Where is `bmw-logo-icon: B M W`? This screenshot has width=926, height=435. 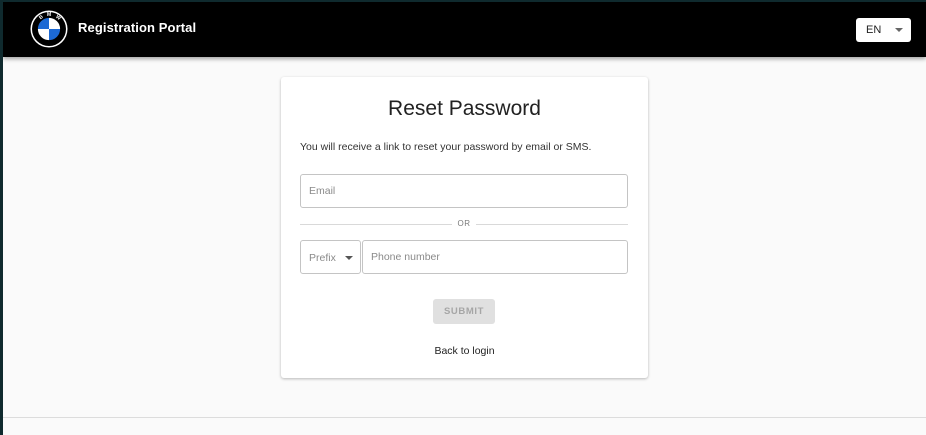 bmw-logo-icon: B M W is located at coordinates (49, 29).